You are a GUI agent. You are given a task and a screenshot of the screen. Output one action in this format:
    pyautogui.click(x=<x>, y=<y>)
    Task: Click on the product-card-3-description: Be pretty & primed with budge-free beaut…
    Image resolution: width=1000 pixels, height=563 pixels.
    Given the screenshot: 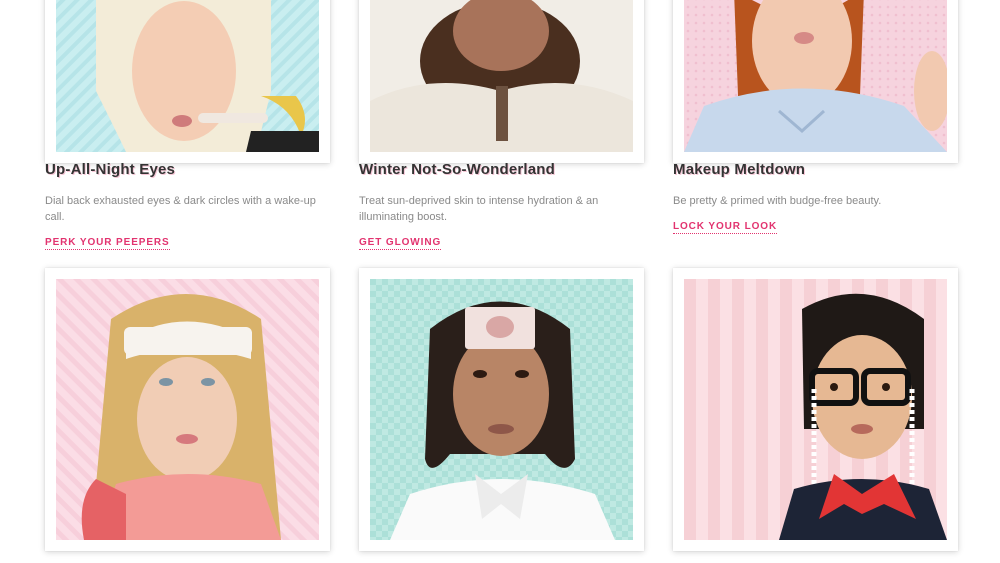 What is the action you would take?
    pyautogui.click(x=777, y=201)
    